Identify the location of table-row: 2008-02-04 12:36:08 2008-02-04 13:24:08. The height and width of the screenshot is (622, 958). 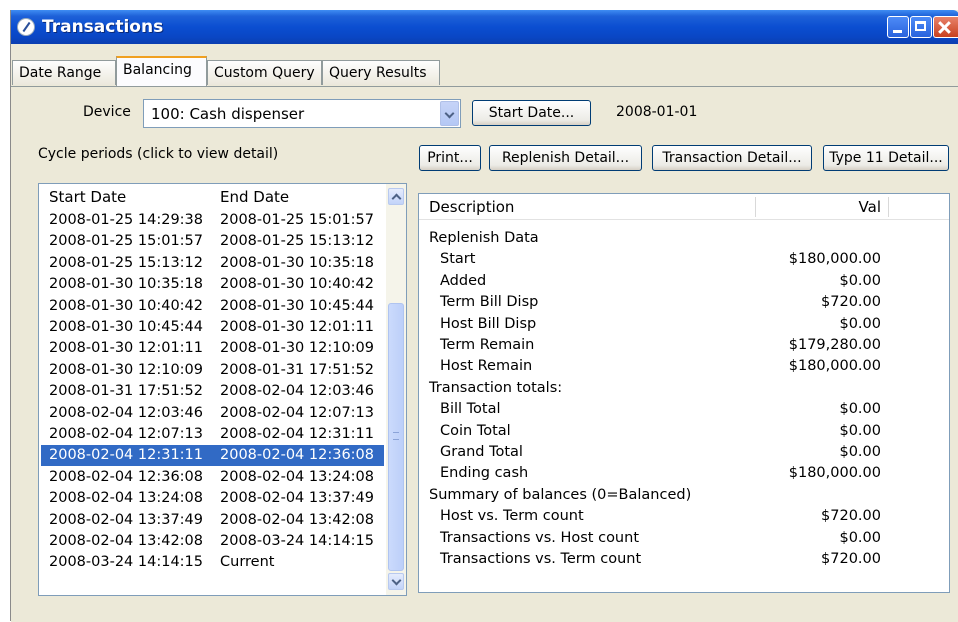
(212, 477).